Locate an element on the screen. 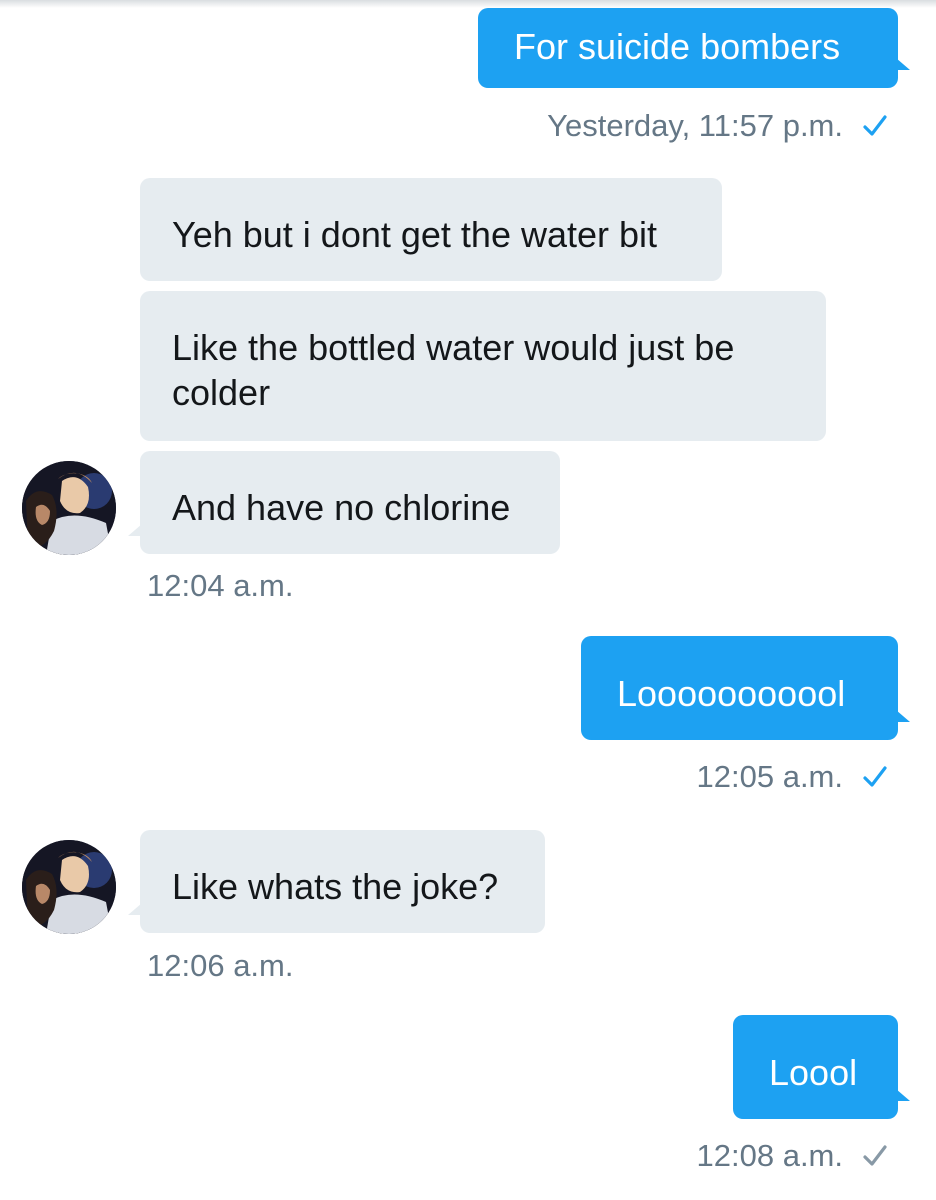 This screenshot has height=1200, width=936. incoming-message-bubble: And have no chlorine is located at coordinates (344, 502).